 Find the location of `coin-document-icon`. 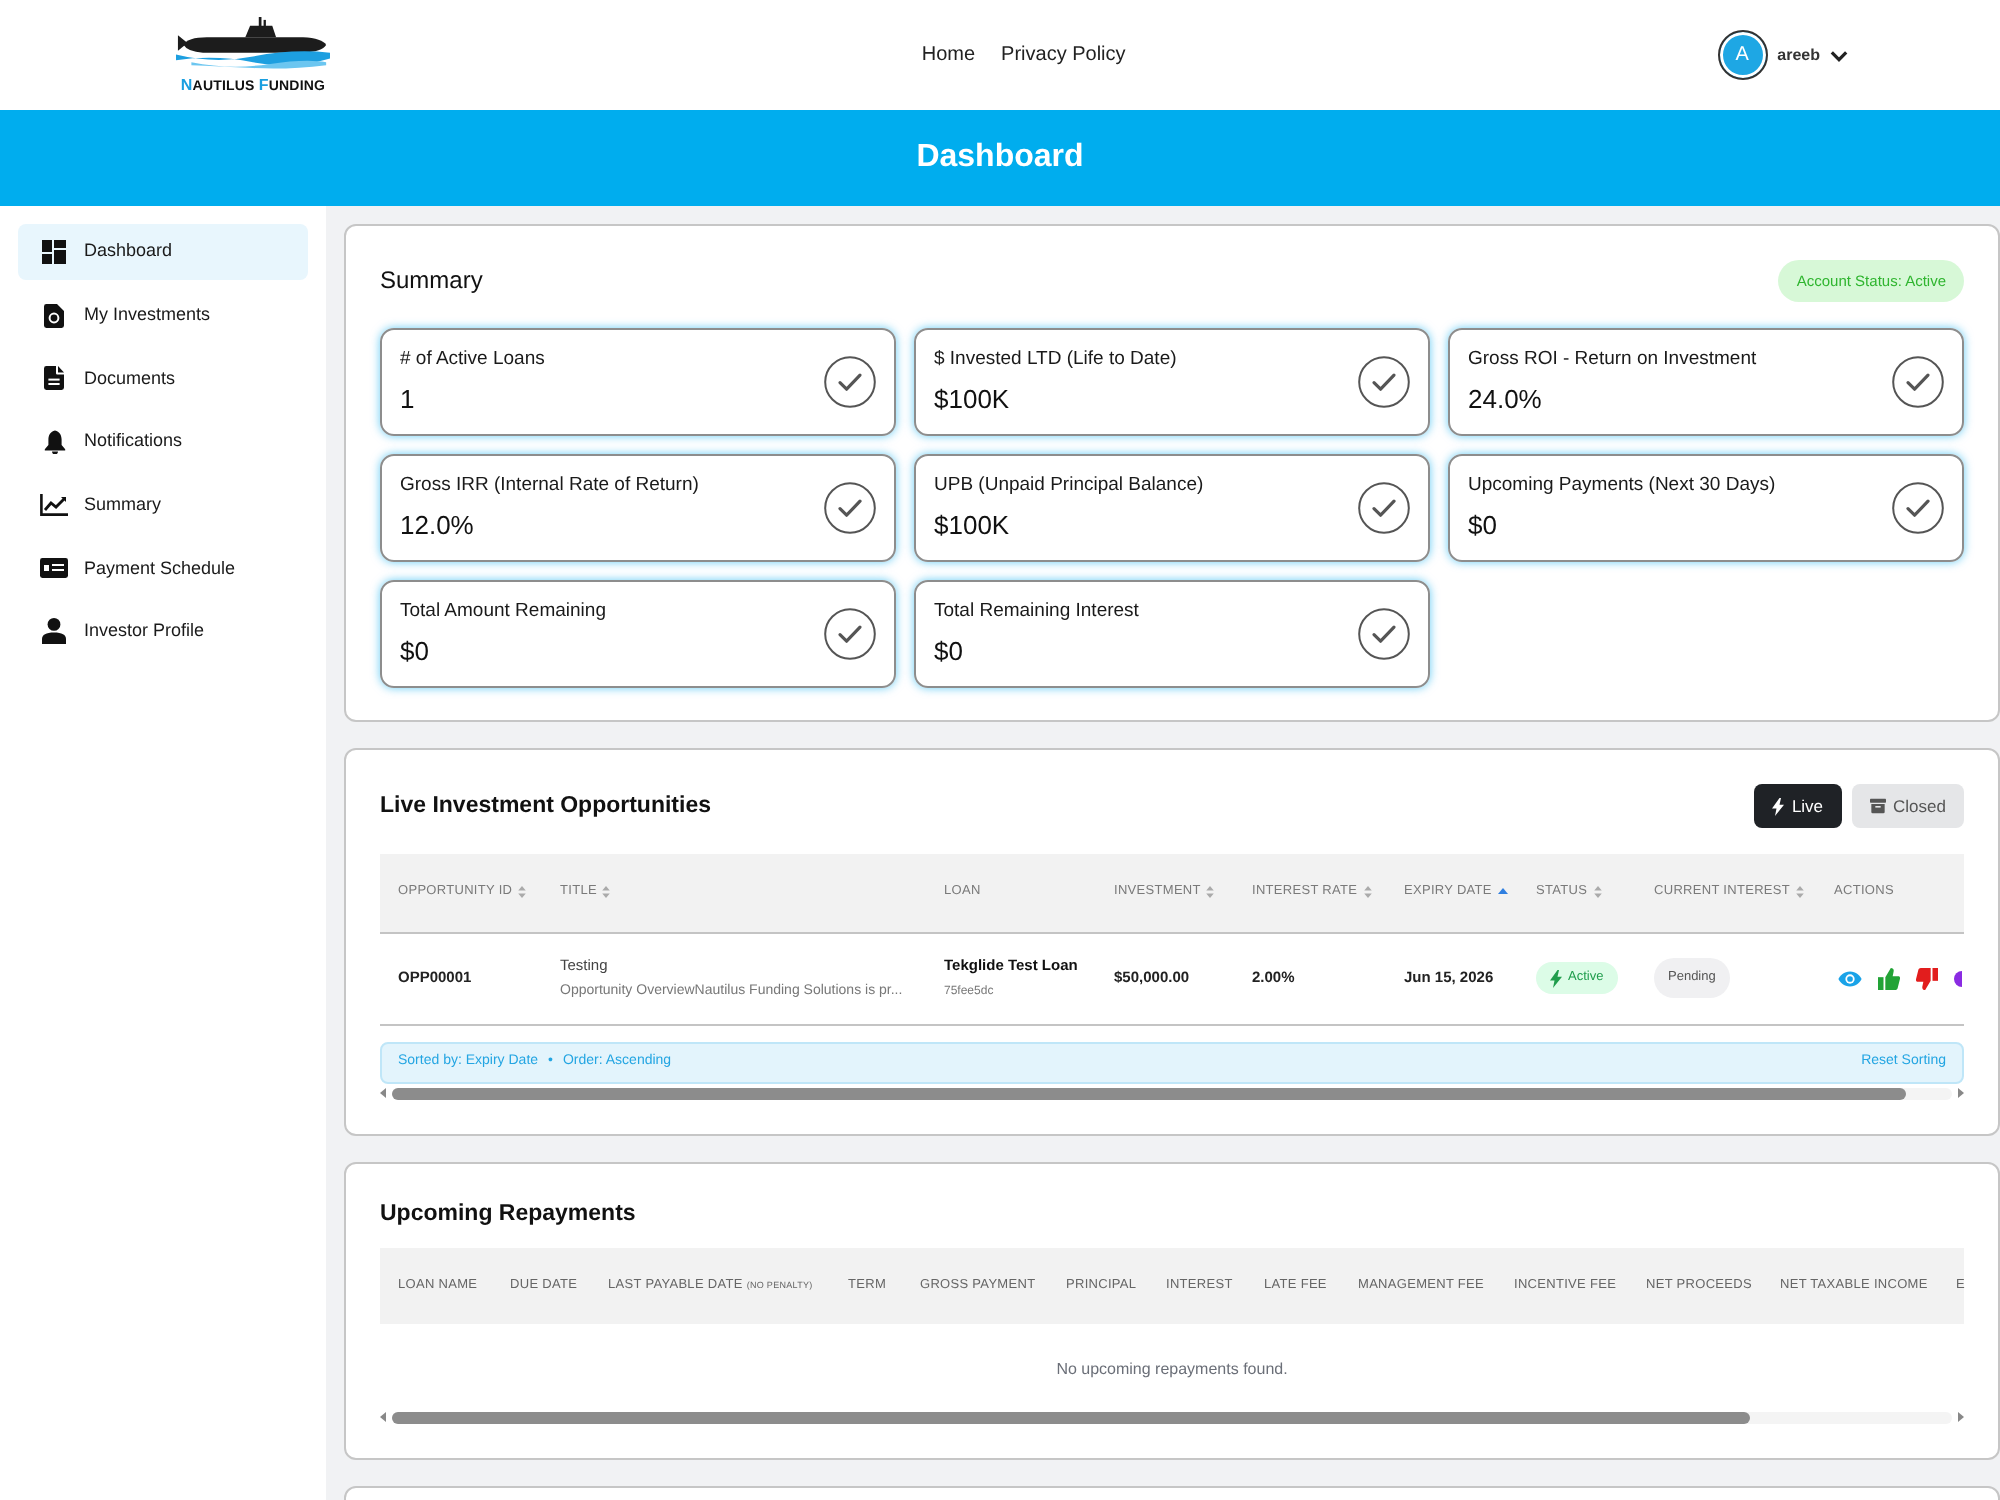

coin-document-icon is located at coordinates (54, 315).